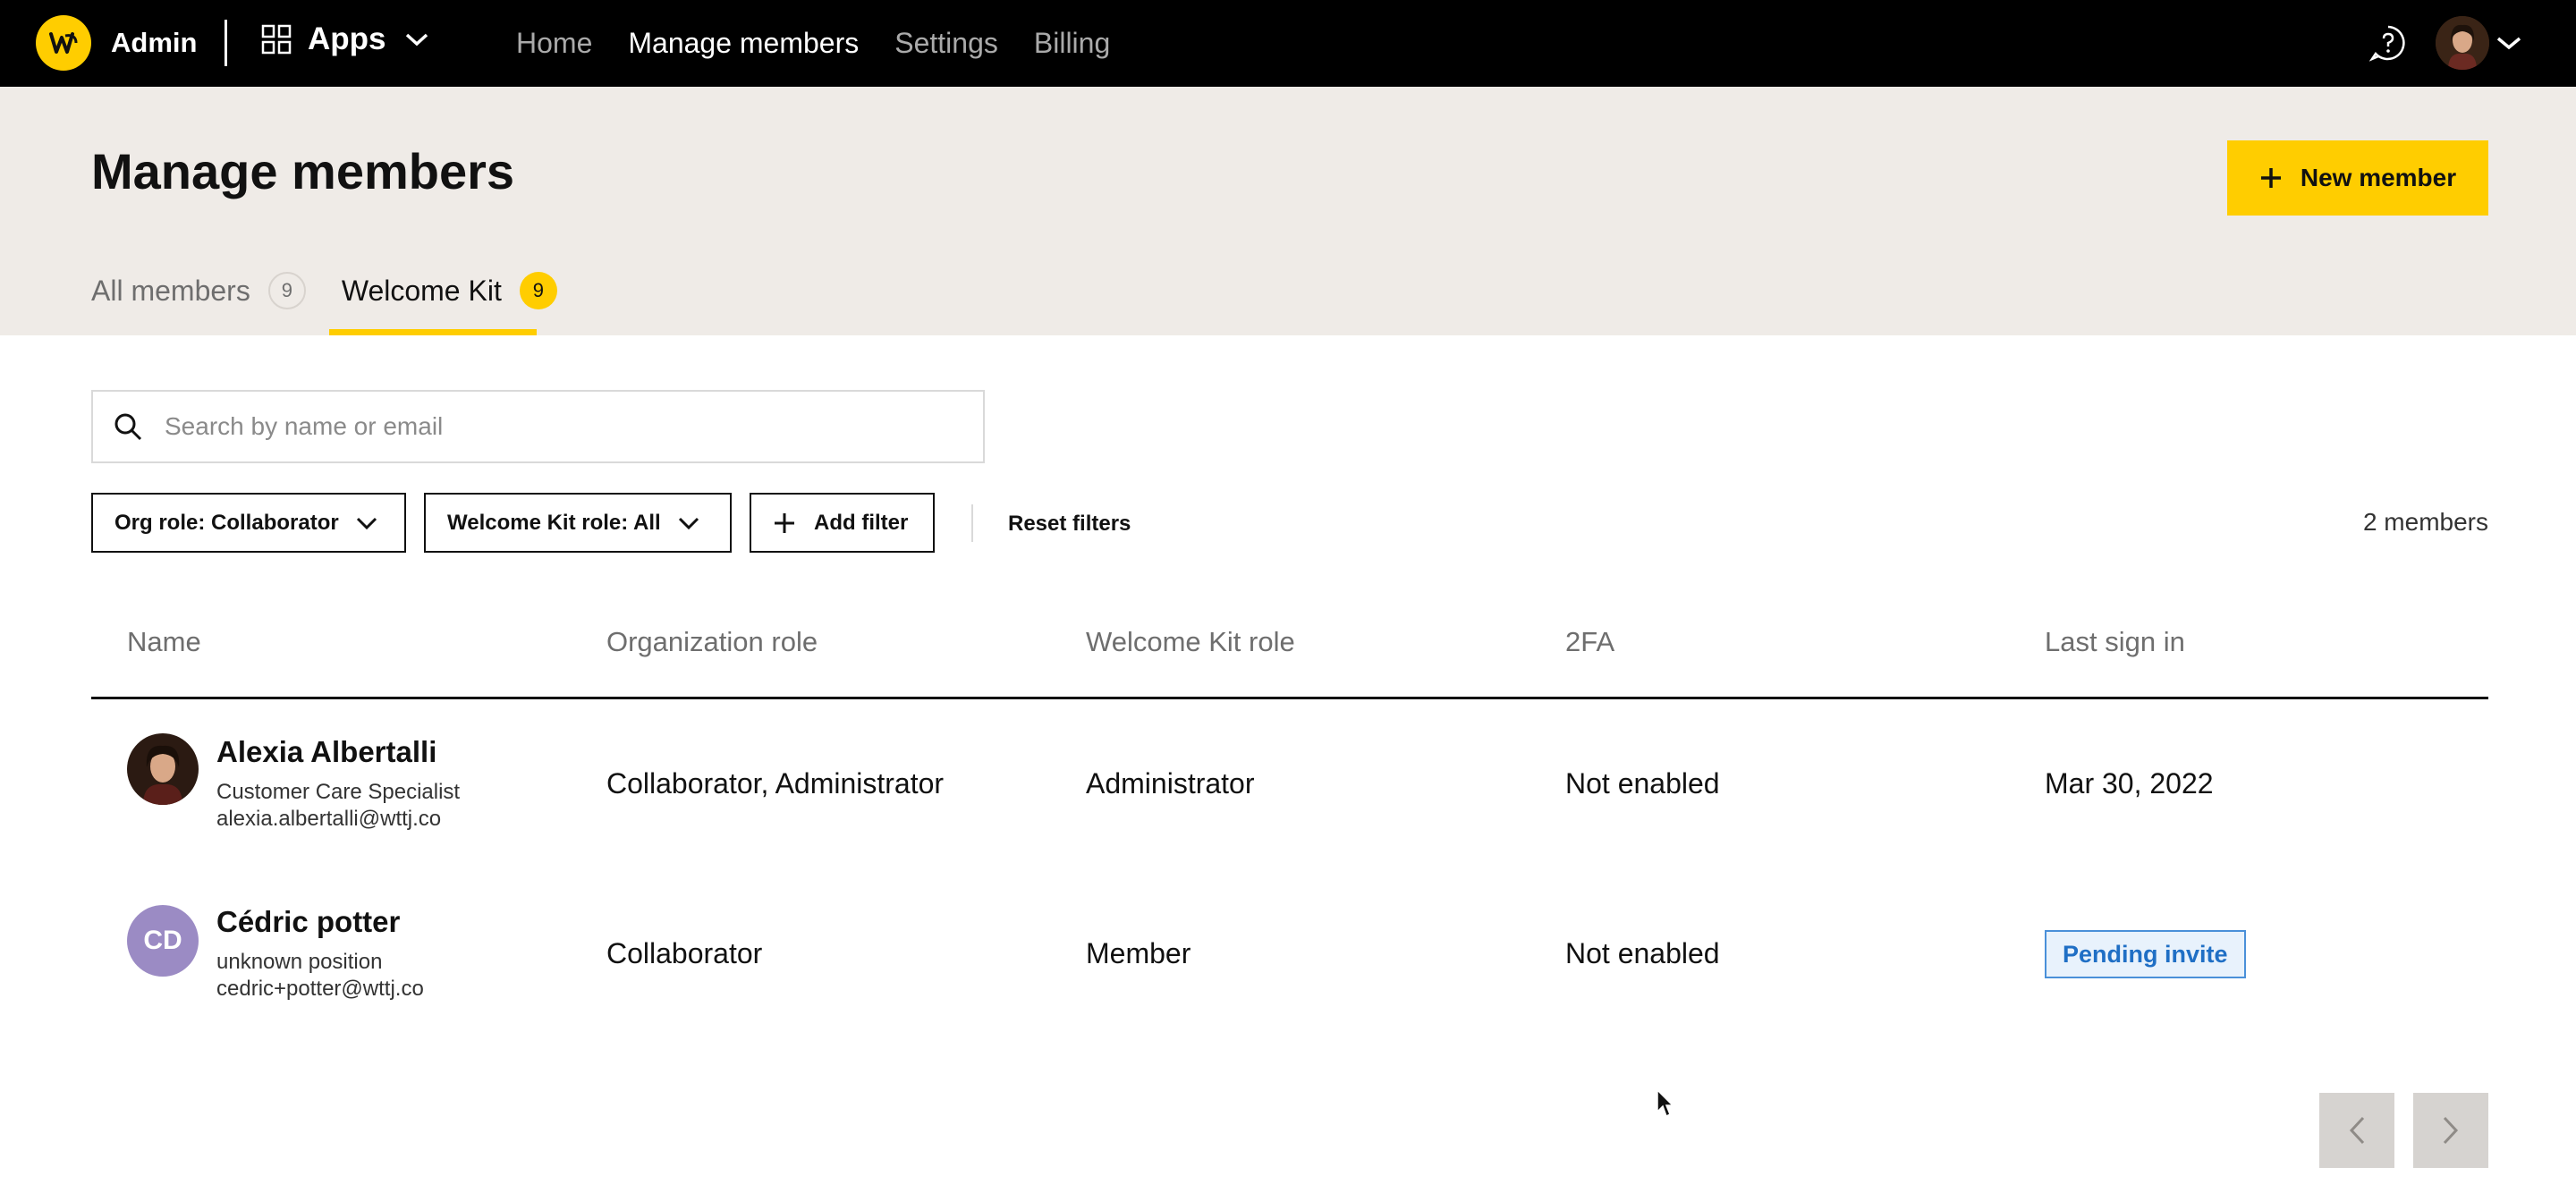 The width and height of the screenshot is (2576, 1193). I want to click on next-page-button, so click(2450, 1130).